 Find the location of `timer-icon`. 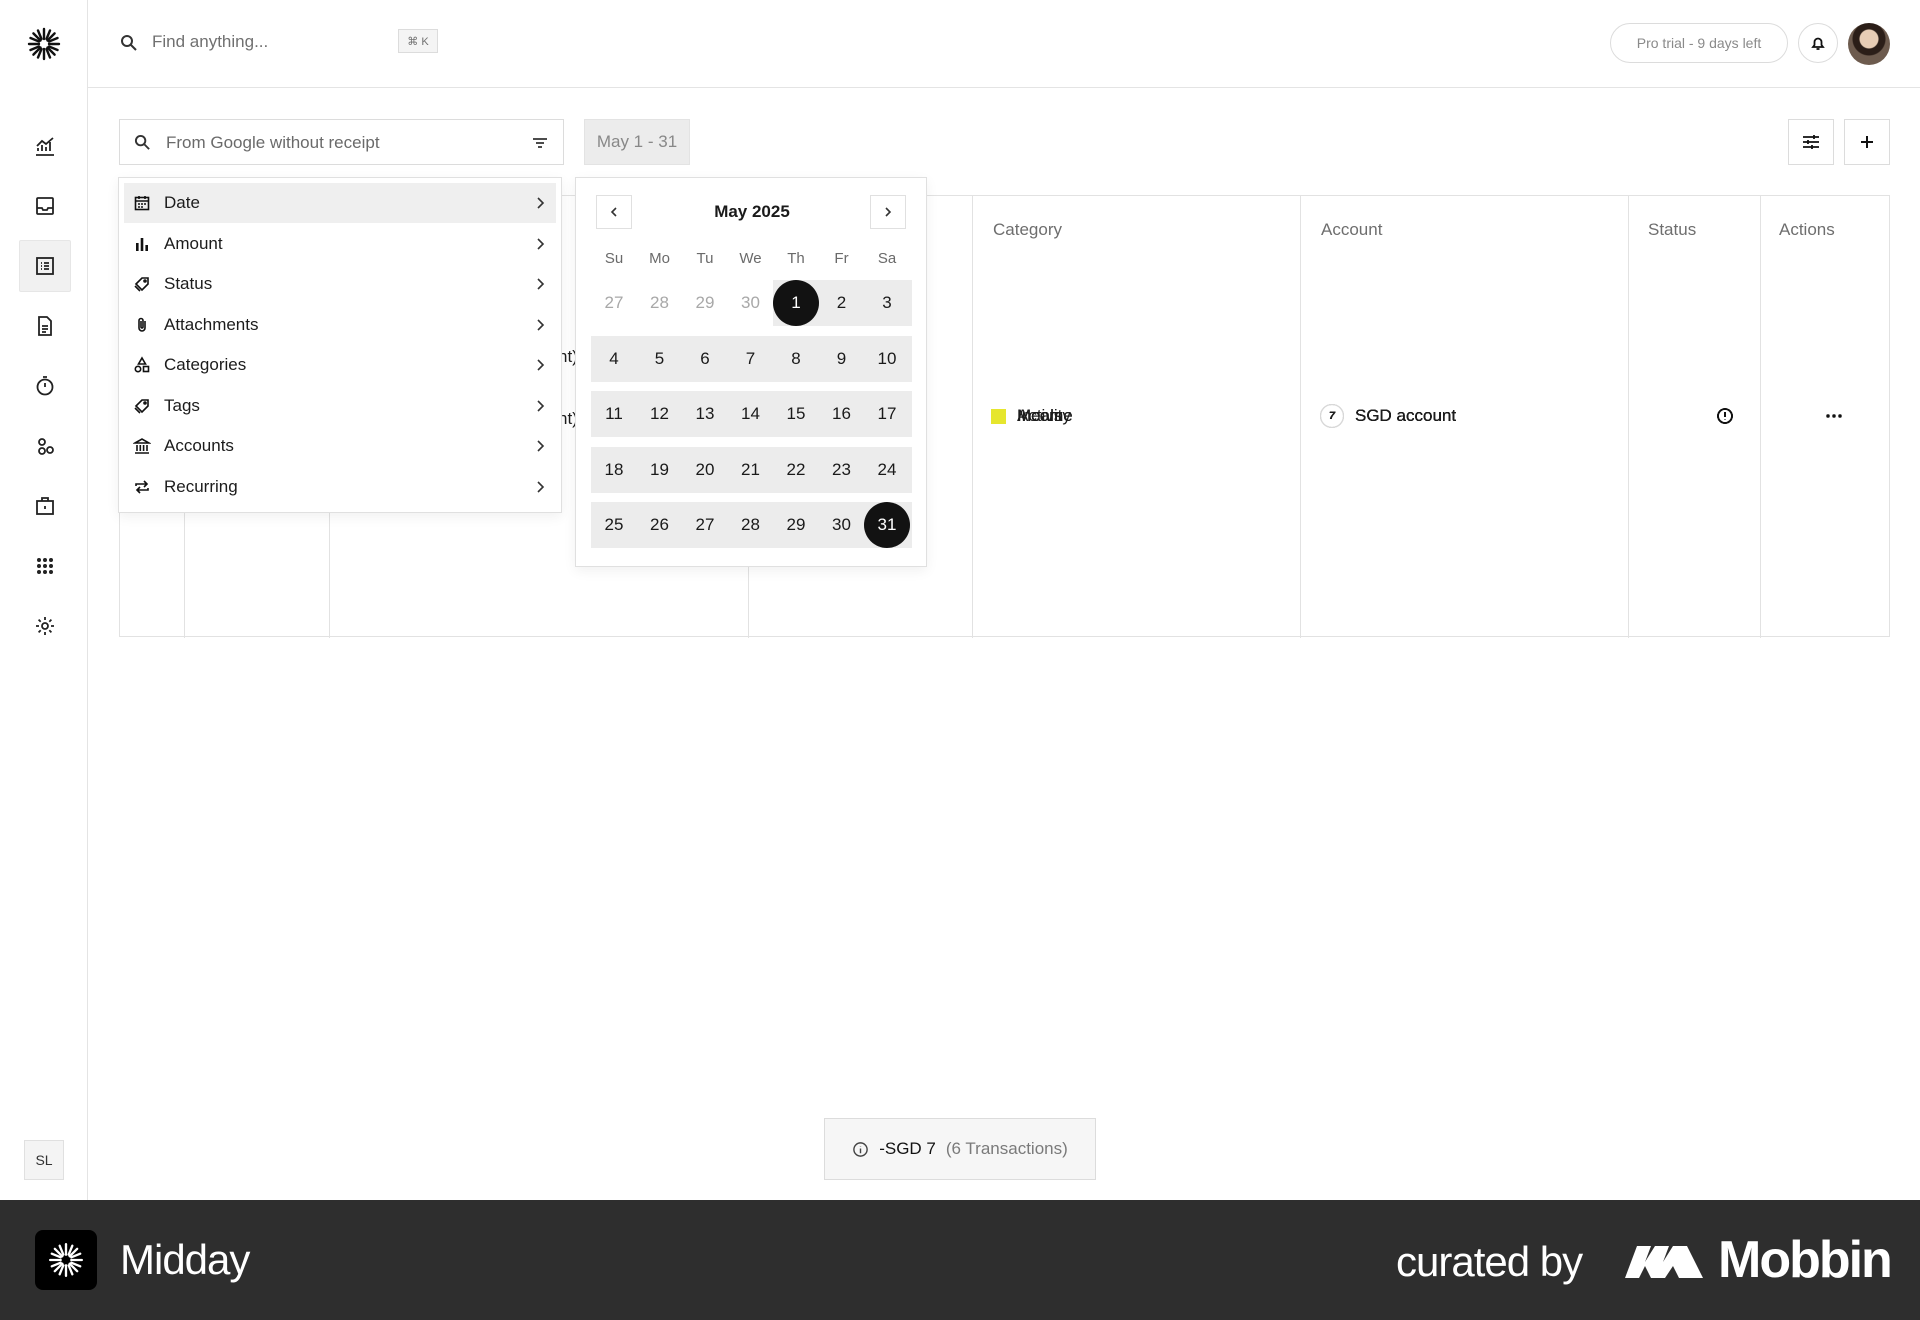

timer-icon is located at coordinates (45, 386).